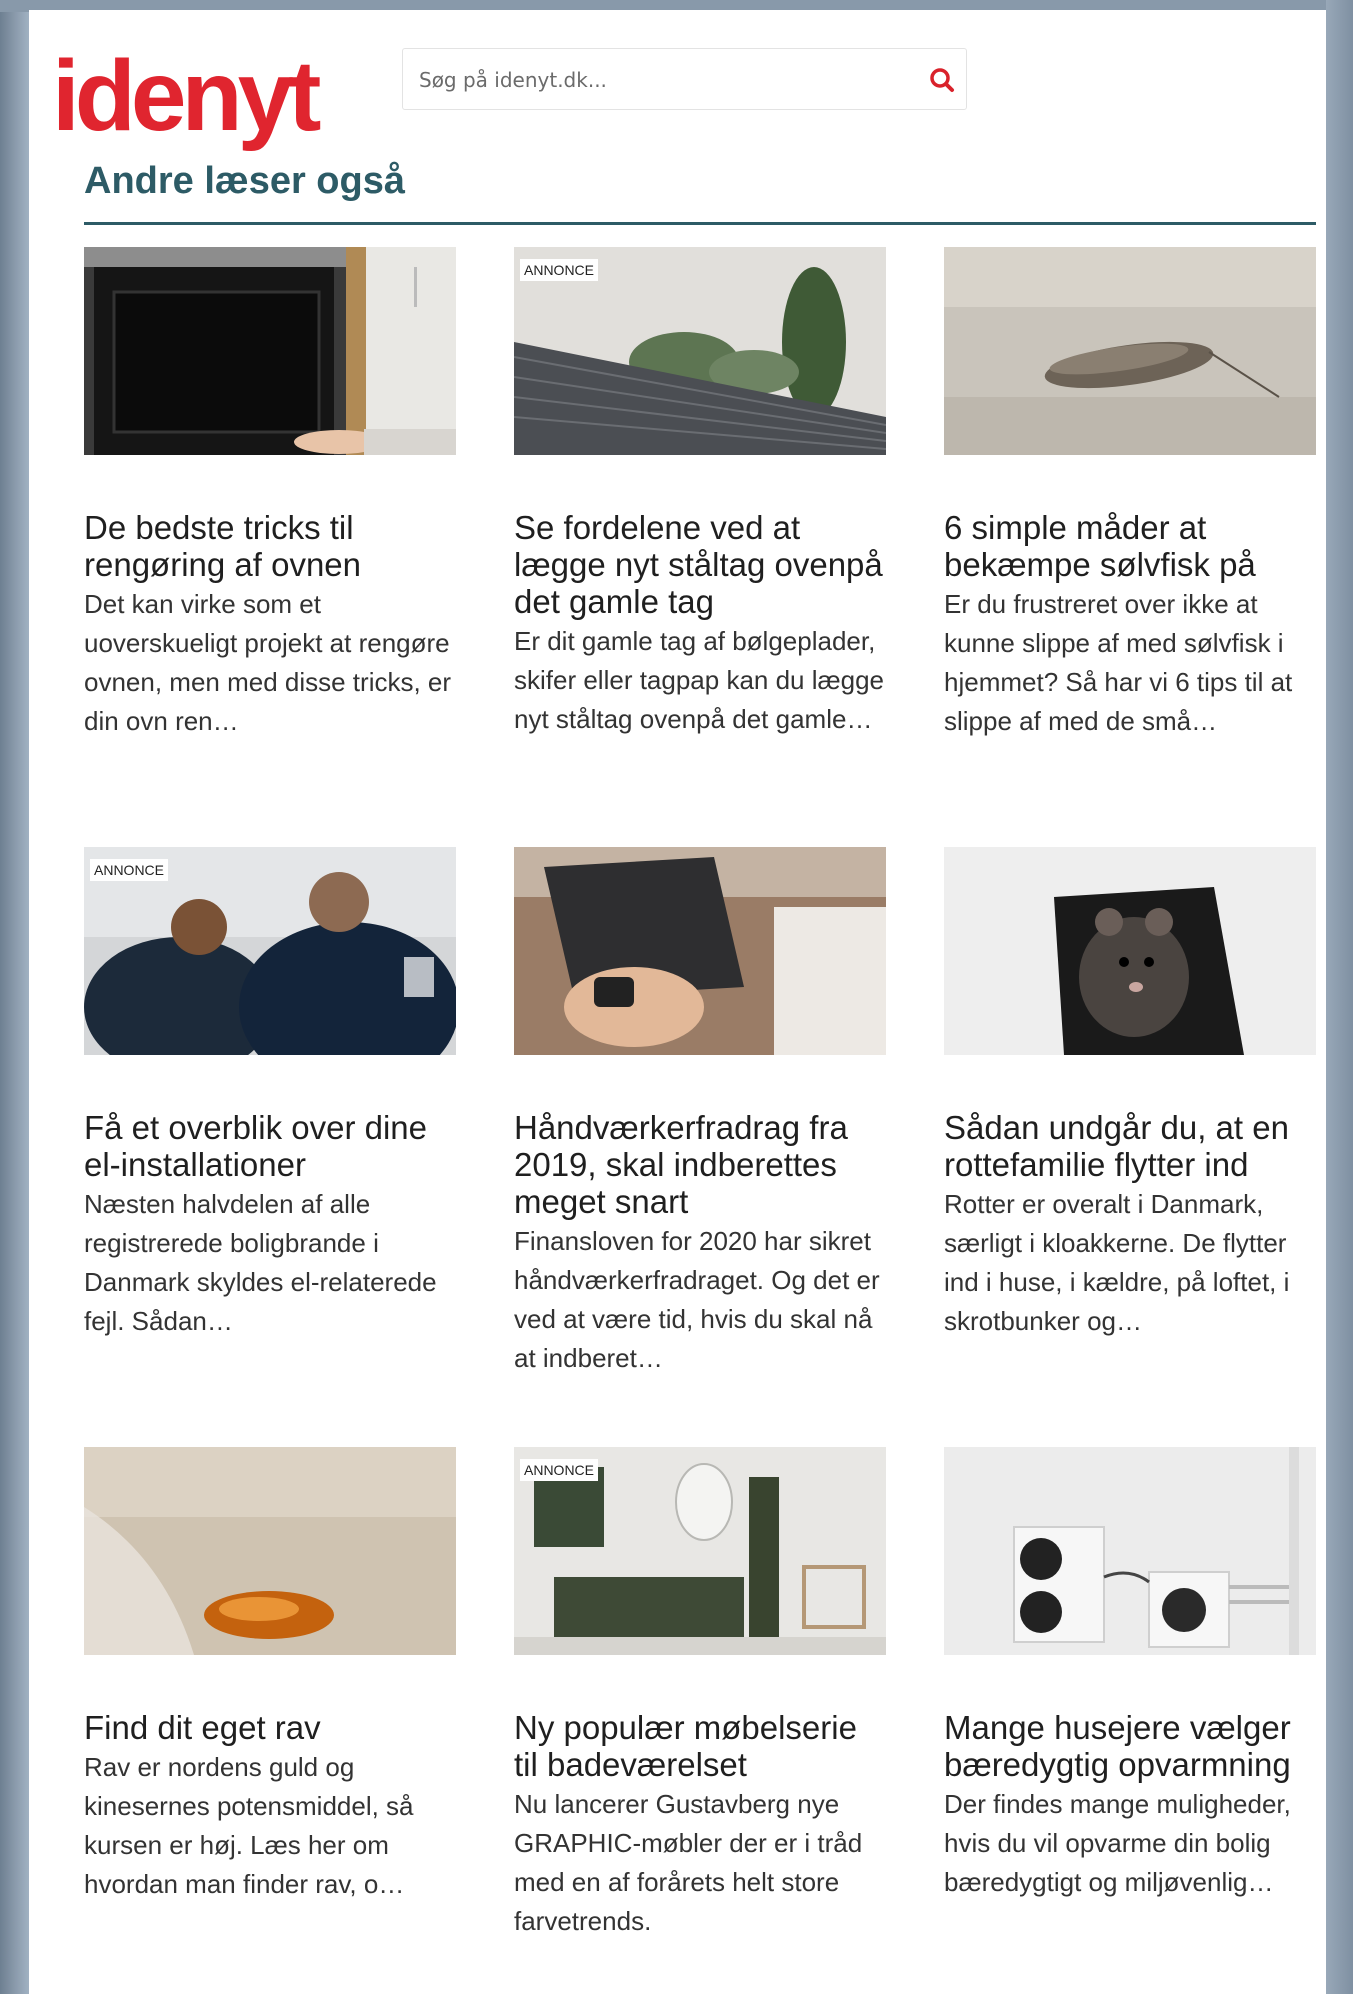 The image size is (1353, 1994). Describe the element at coordinates (700, 223) in the screenshot. I see `section-divider` at that location.